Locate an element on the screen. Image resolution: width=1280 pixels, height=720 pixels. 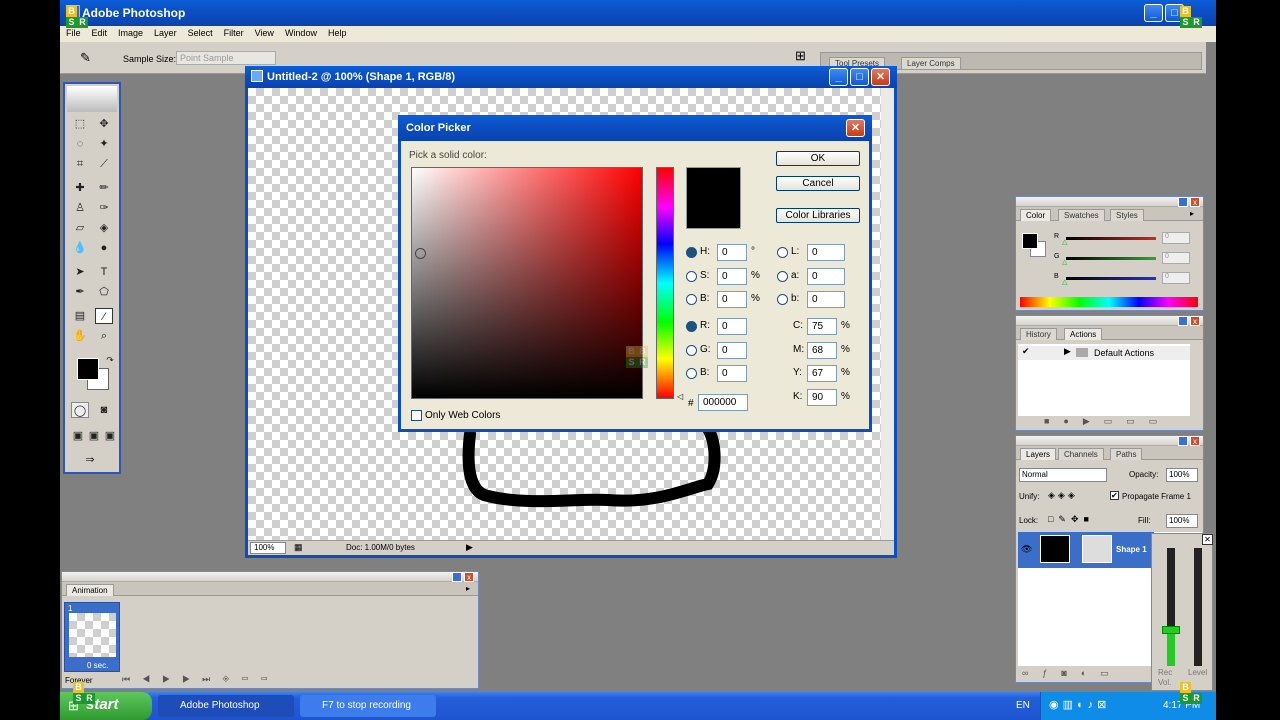
lab-field-0: 0 is located at coordinates (826, 252).